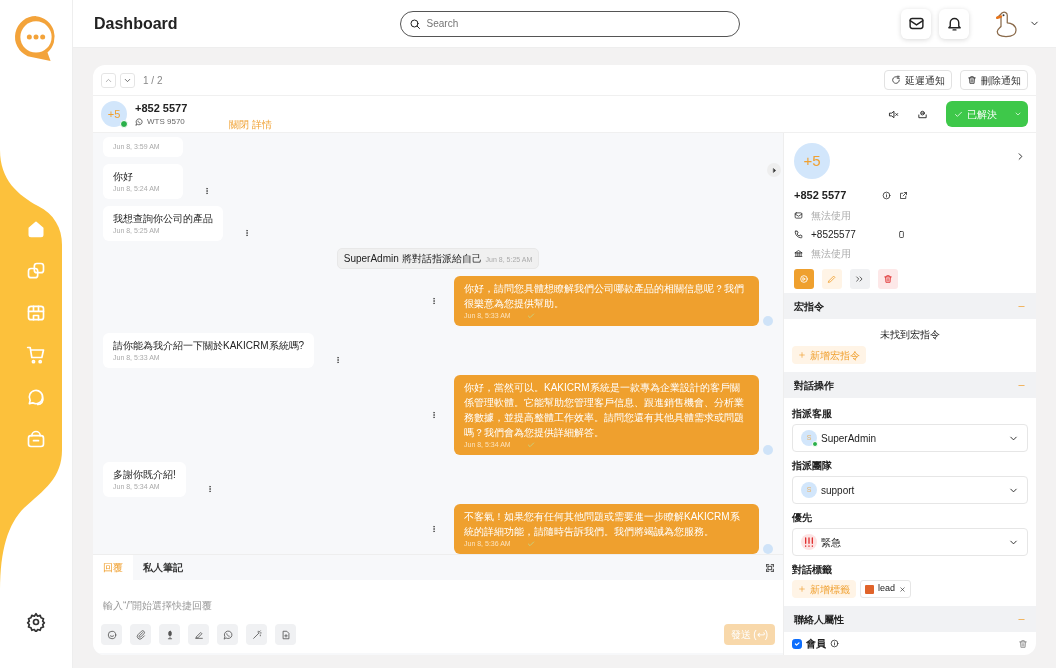 This screenshot has height=668, width=1056. Describe the element at coordinates (604, 296) in the screenshot. I see `message-text: 你好，請問您具體想瞭解我們公司哪款產品的相關信息呢？我們很樂意為您提供幫助。` at that location.